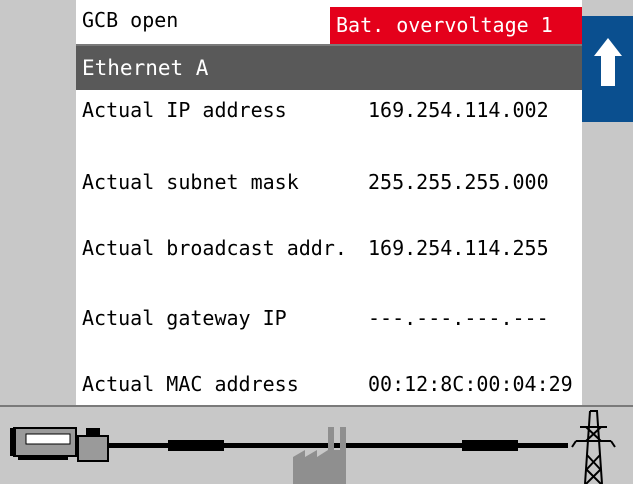 Image resolution: width=633 pixels, height=484 pixels. I want to click on row-broadcast-address: Actual broadcast addr. 169.254.114.255, so click(329, 250).